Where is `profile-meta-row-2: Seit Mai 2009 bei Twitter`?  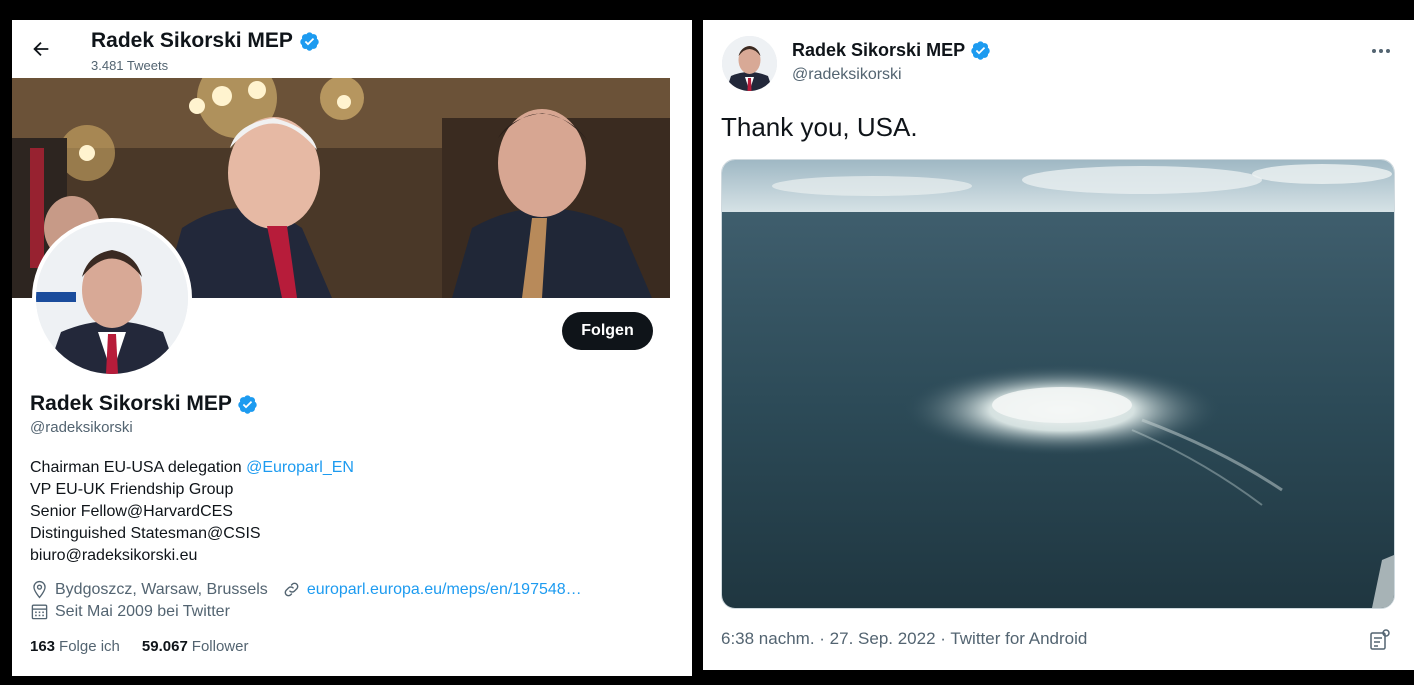 profile-meta-row-2: Seit Mai 2009 bei Twitter is located at coordinates (130, 611).